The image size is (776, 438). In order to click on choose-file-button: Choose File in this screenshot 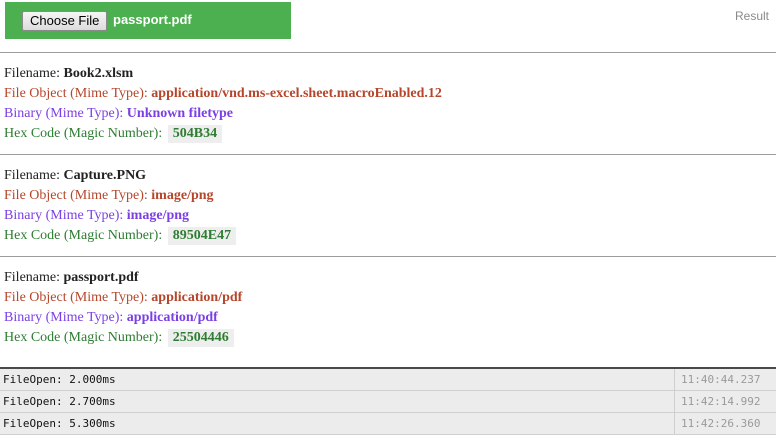, I will do `click(65, 21)`.